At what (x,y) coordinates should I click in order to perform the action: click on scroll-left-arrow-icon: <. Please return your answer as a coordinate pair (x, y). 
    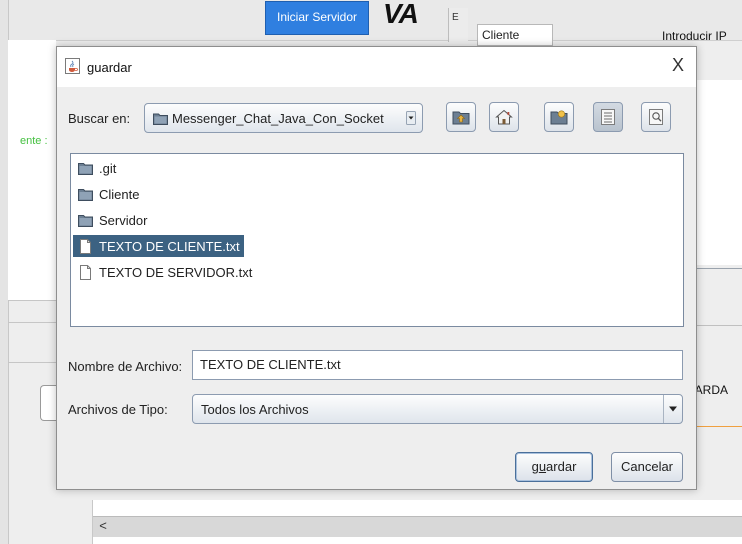
    Looking at the image, I should click on (103, 526).